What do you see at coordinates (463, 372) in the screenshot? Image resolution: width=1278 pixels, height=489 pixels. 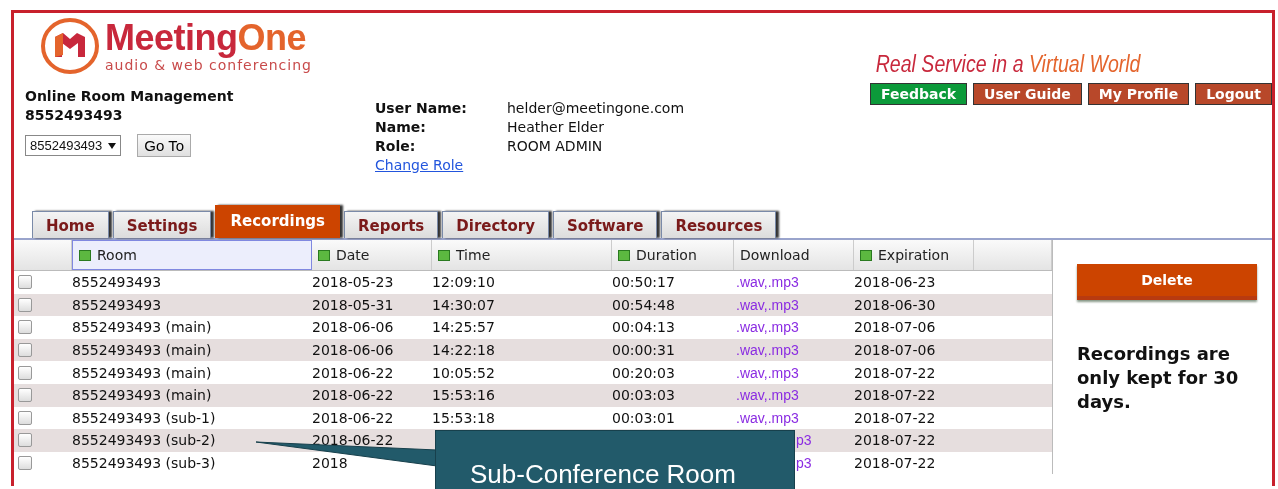 I see `time-cell: 10:05:52` at bounding box center [463, 372].